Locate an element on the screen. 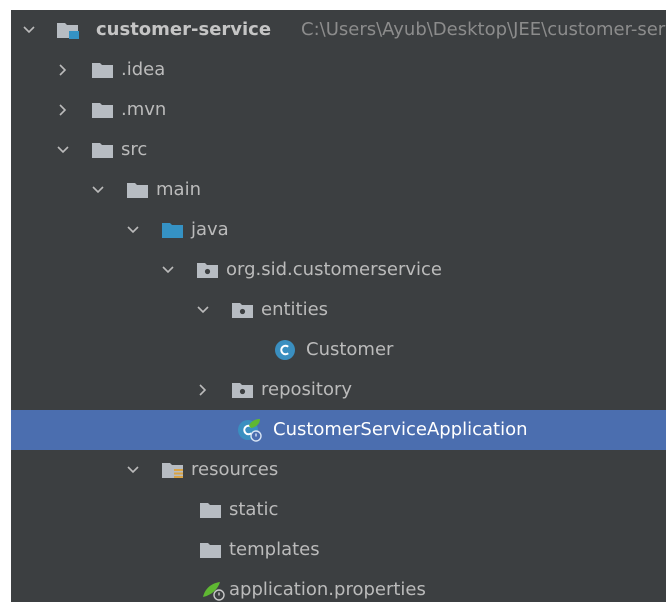  tree-row-package: org.sid.customerservice is located at coordinates (338, 270).